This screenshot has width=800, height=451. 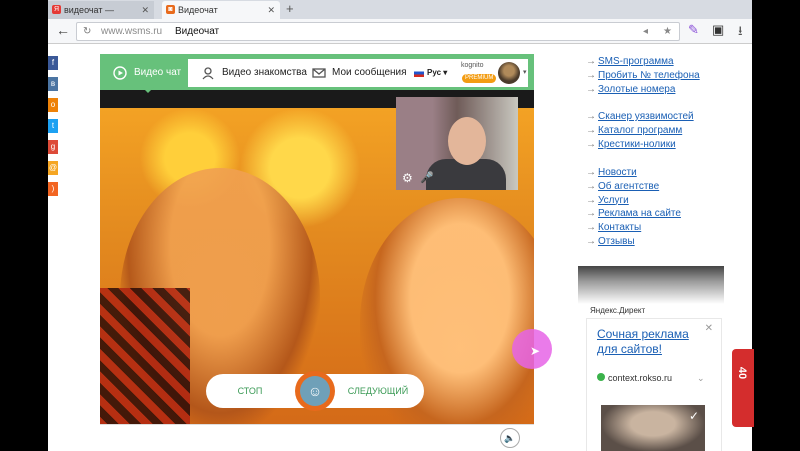 I want to click on add-friend-button: ☺, so click(x=315, y=391).